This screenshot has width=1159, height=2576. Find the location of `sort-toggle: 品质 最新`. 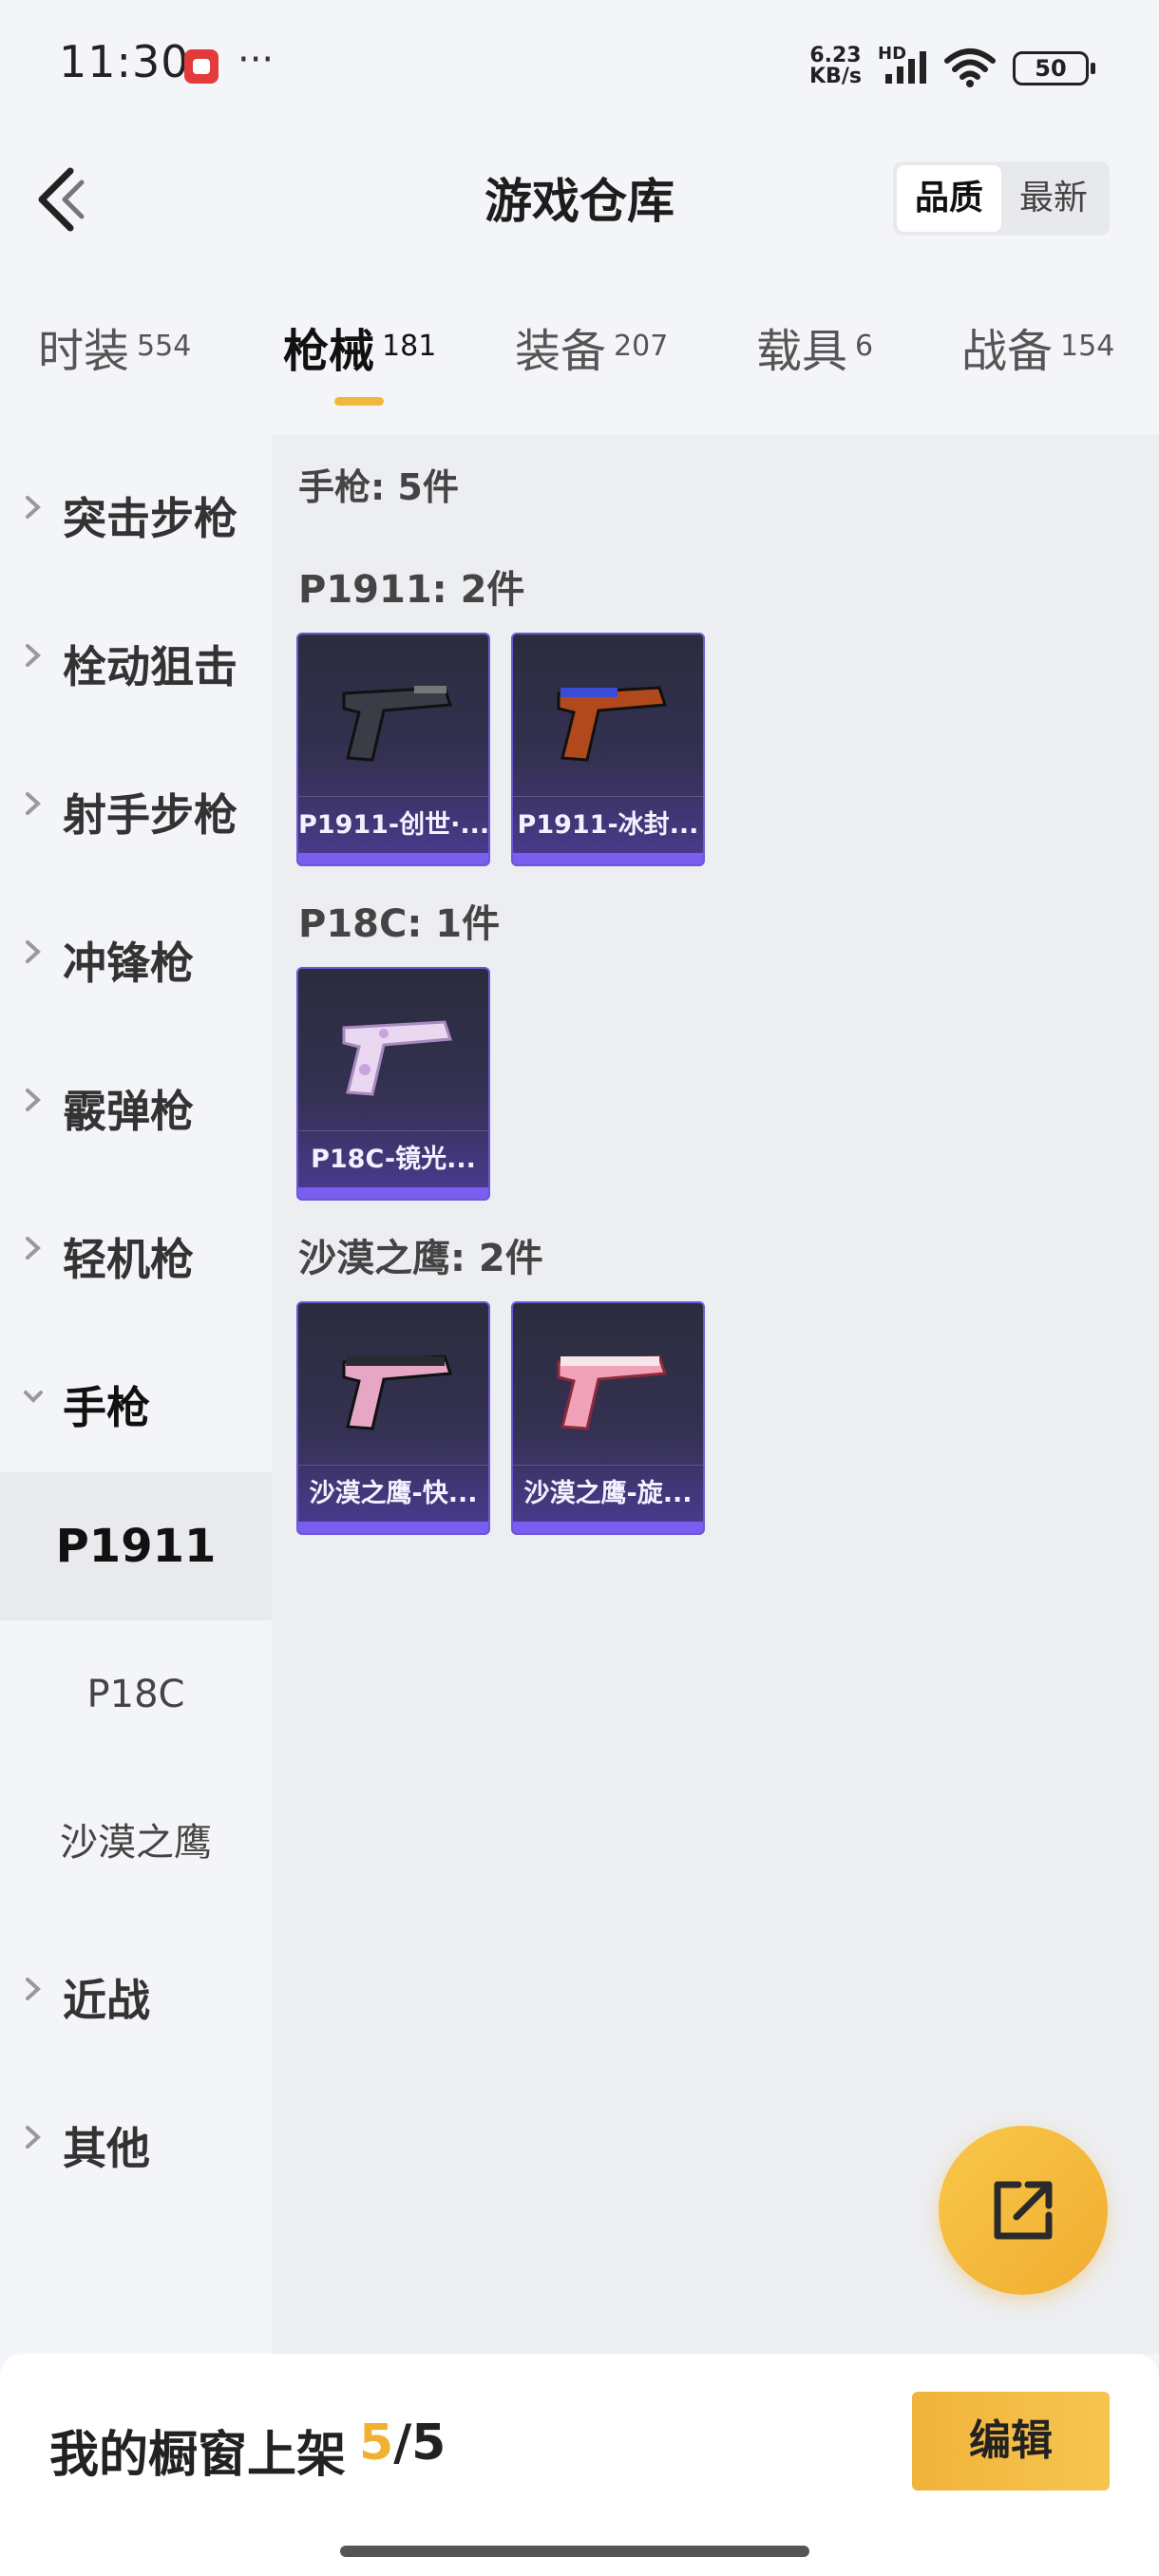

sort-toggle: 品质 最新 is located at coordinates (1001, 198).